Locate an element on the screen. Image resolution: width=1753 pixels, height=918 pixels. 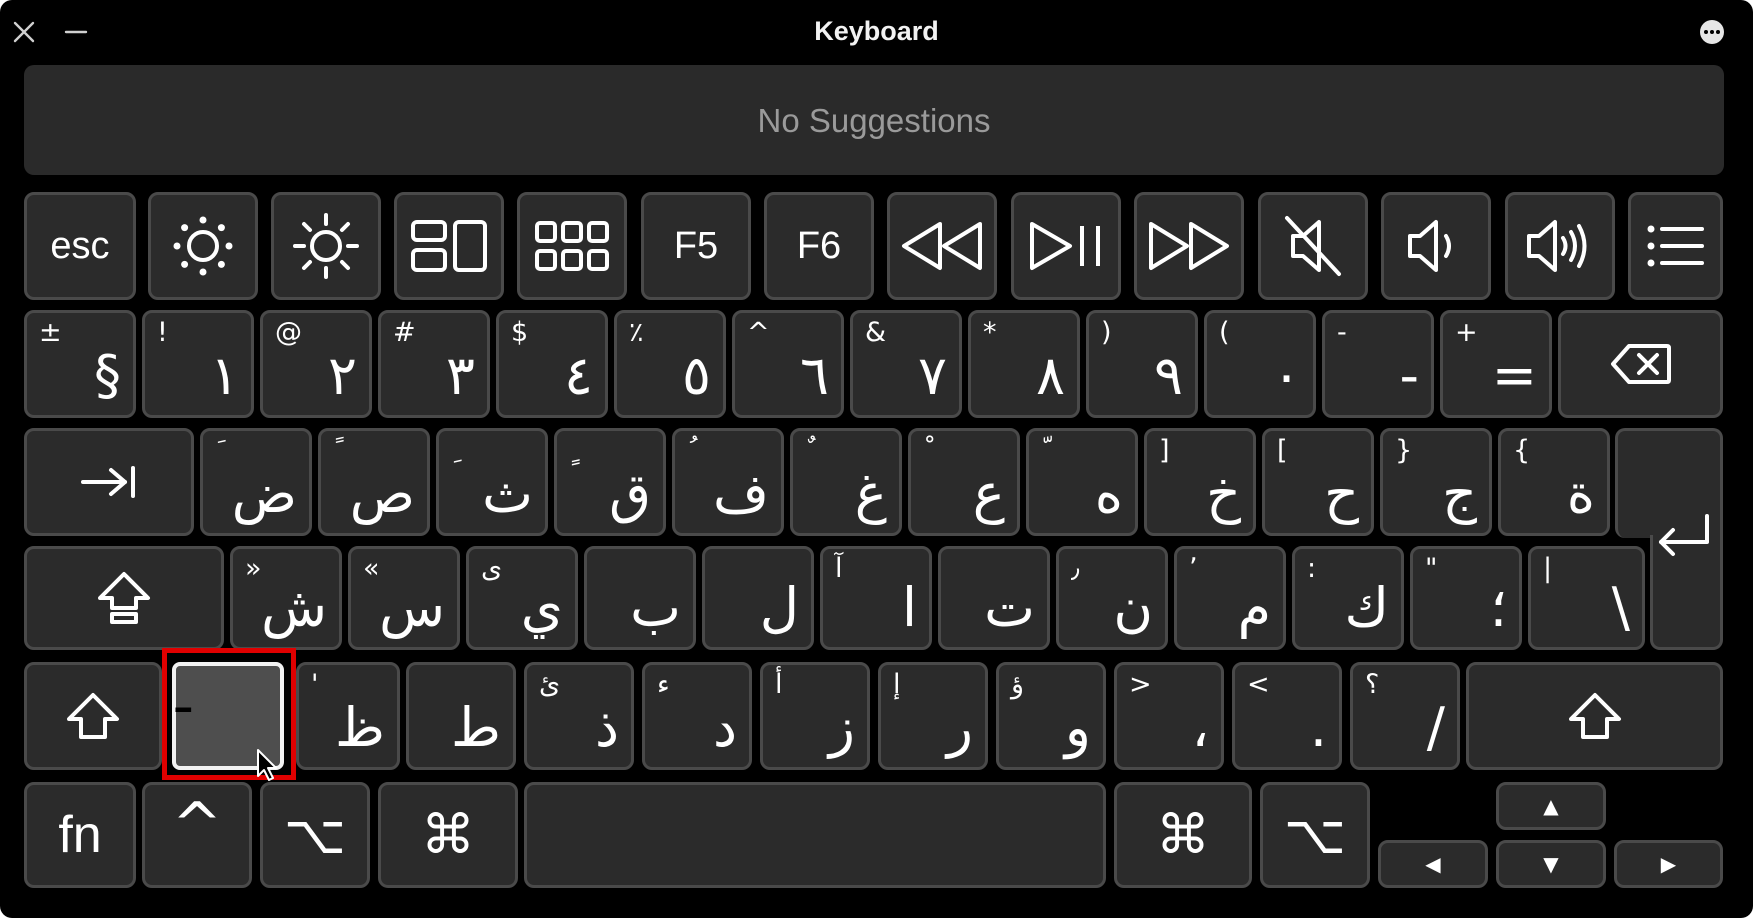
arrow-right-key: ▶ is located at coordinates (1668, 864).